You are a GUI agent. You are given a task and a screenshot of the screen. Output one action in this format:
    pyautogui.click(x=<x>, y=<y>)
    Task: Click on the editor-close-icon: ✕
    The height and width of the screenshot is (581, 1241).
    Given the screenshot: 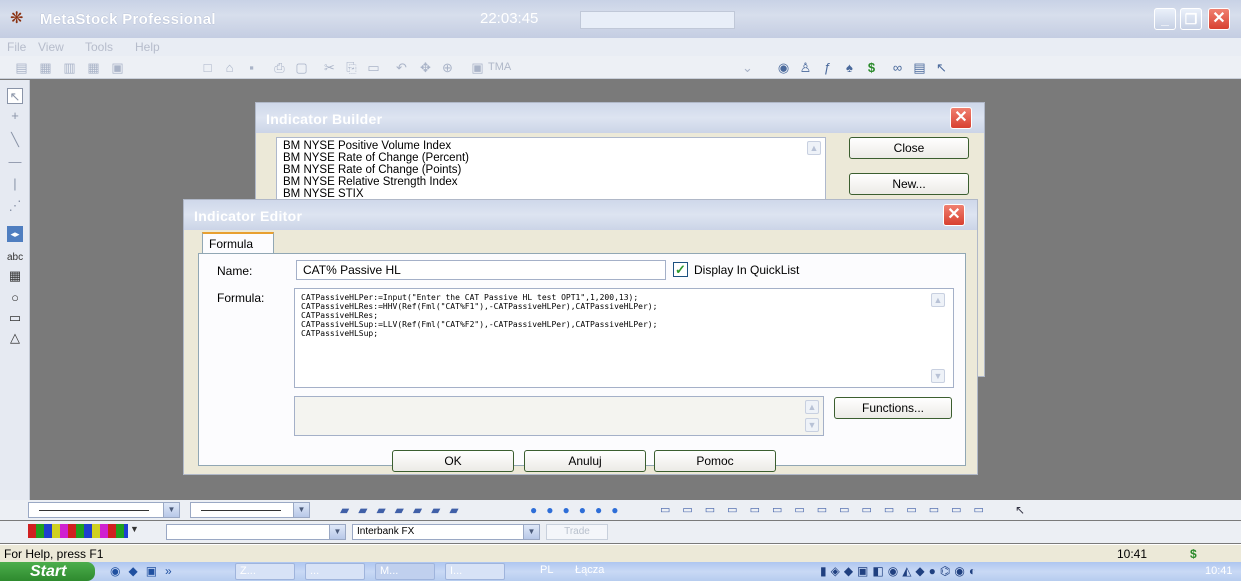 What is the action you would take?
    pyautogui.click(x=954, y=215)
    